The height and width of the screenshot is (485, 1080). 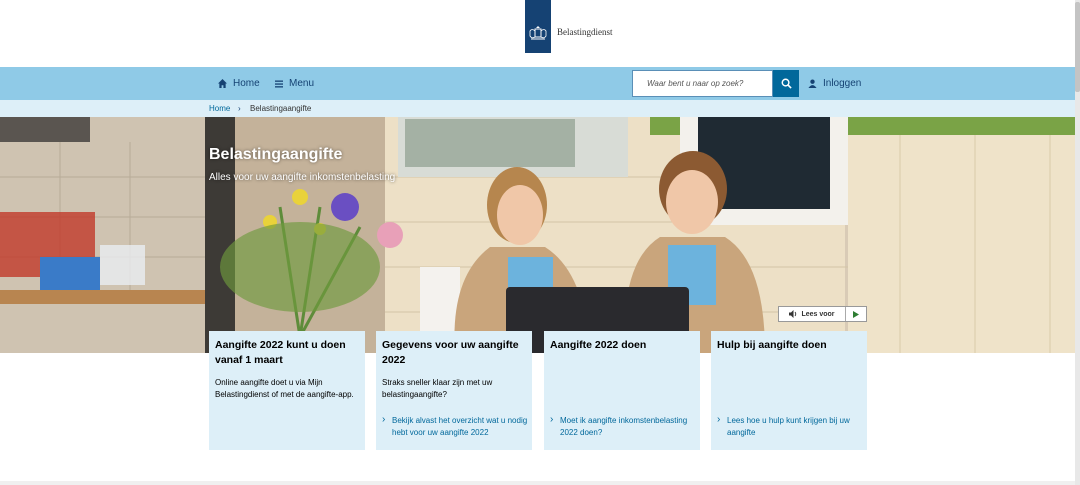 What do you see at coordinates (842, 83) in the screenshot?
I see `login-label: Inloggen` at bounding box center [842, 83].